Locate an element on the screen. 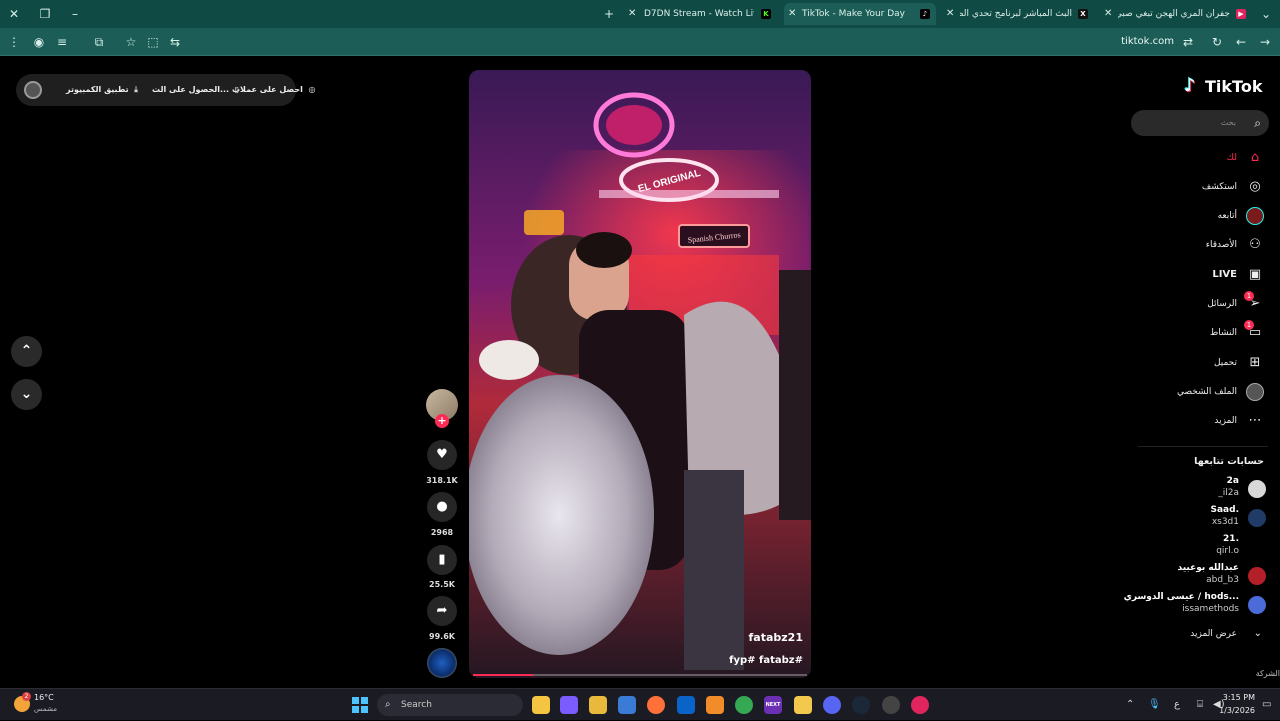 This screenshot has width=1280, height=721. followed-account: Saad. xs3d1 is located at coordinates (1186, 518).